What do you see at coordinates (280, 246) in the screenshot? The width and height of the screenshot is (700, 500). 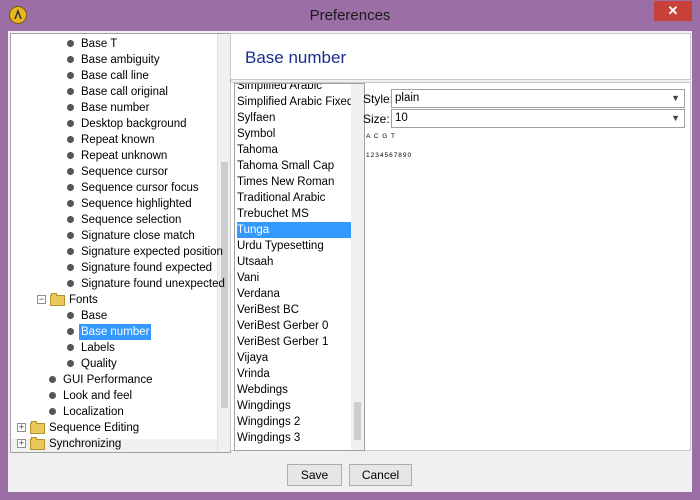 I see `font-list-item: Urdu Typesetting` at bounding box center [280, 246].